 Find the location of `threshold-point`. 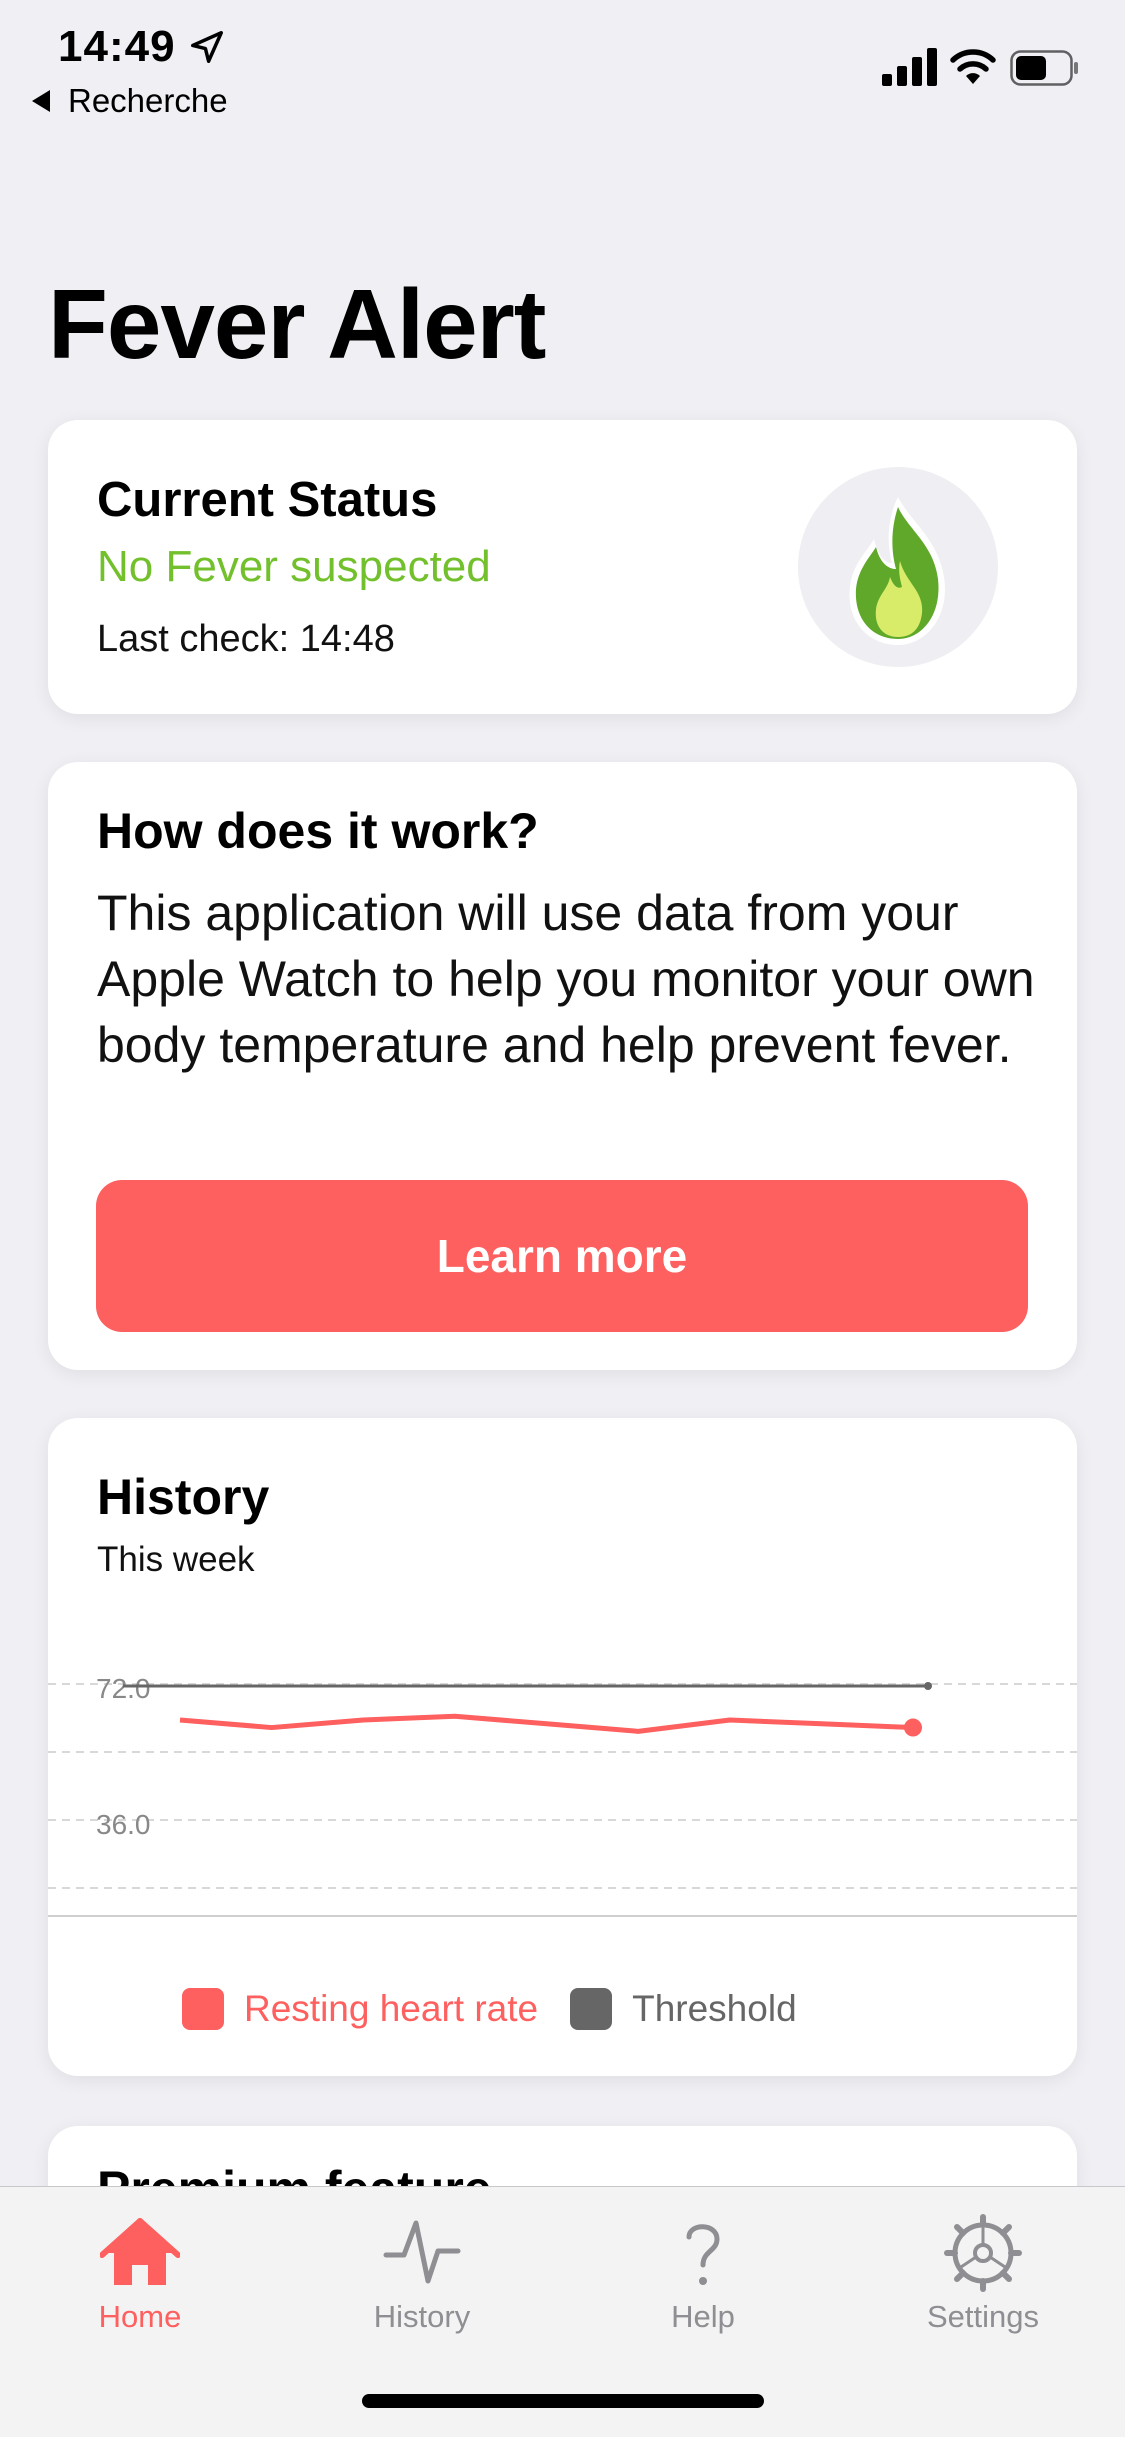

threshold-point is located at coordinates (928, 1686).